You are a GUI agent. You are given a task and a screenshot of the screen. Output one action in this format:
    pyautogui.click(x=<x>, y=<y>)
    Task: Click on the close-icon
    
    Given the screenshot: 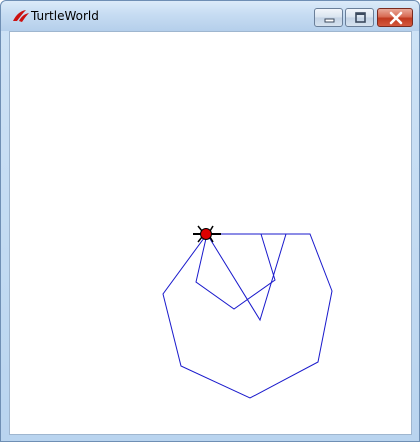 What is the action you would take?
    pyautogui.click(x=396, y=18)
    